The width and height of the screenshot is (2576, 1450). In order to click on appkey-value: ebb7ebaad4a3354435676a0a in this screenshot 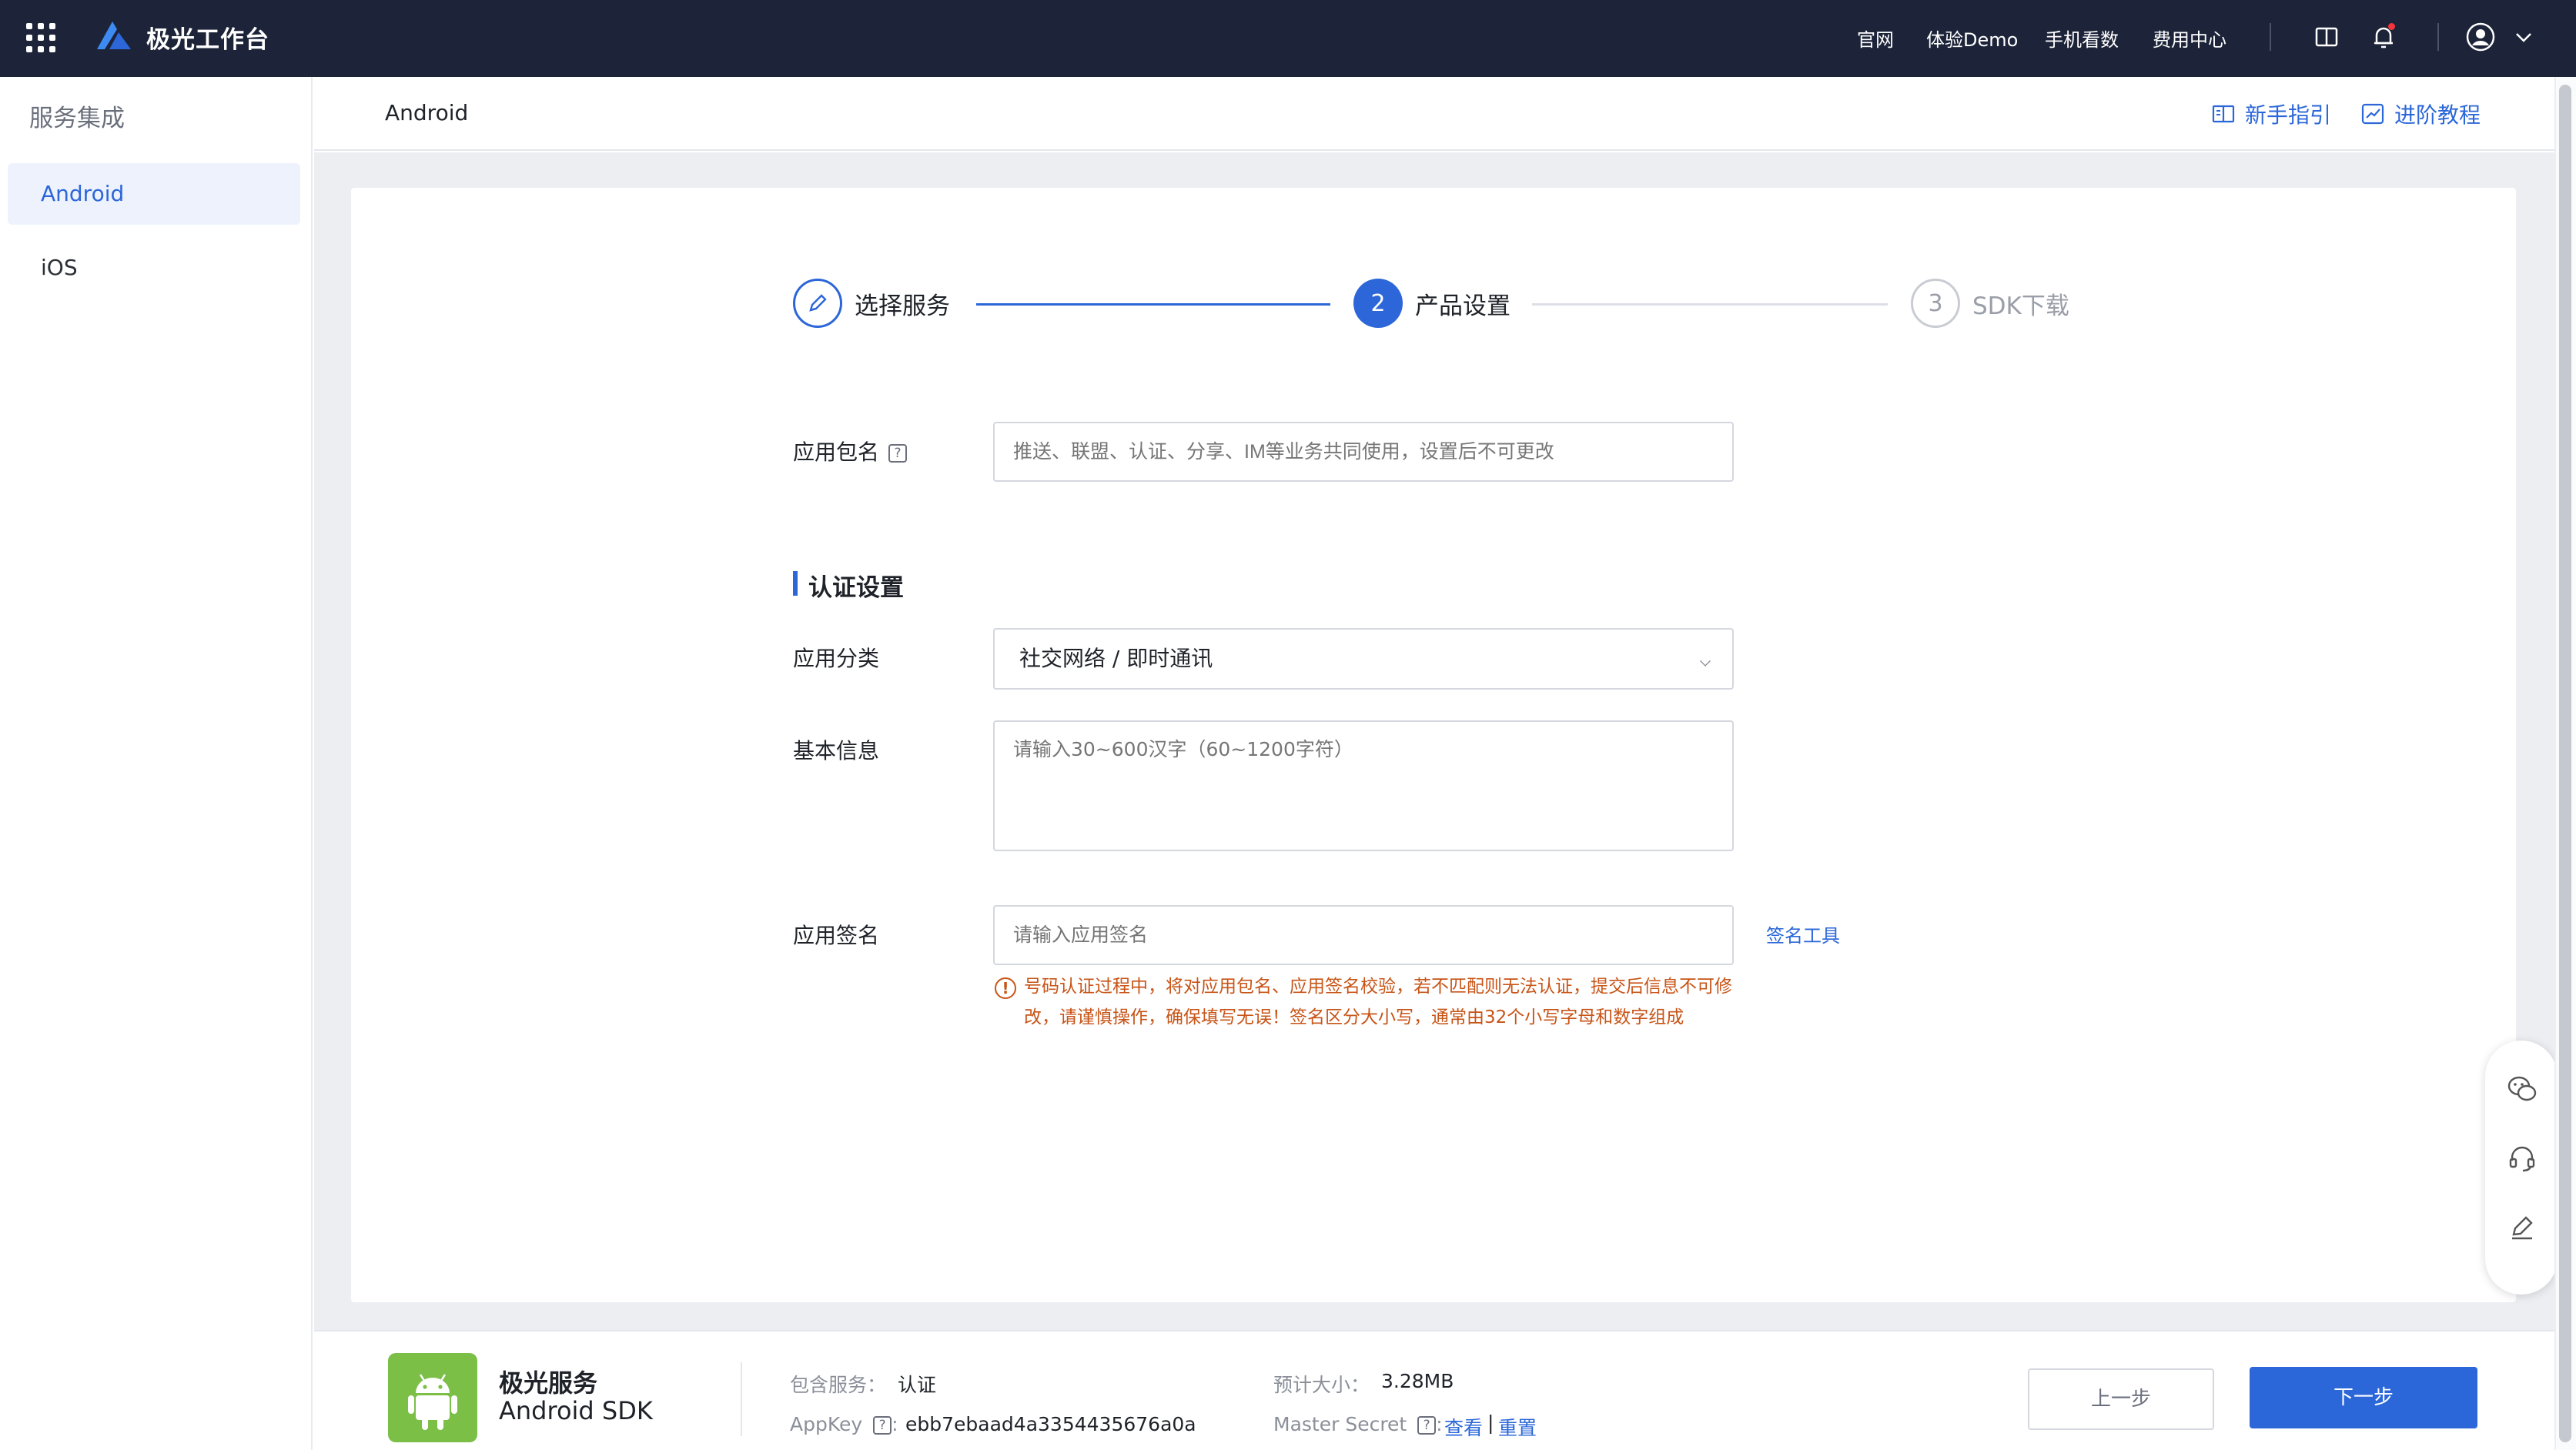, I will do `click(1051, 1424)`.